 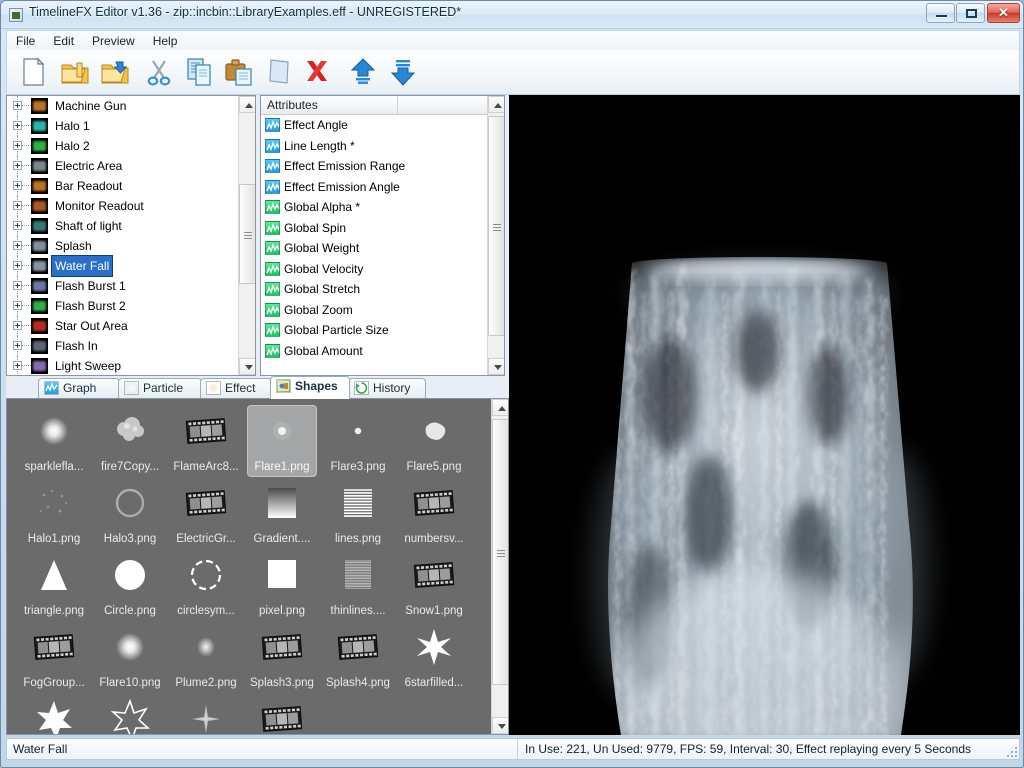 I want to click on shape-item: Plume2.png, so click(x=206, y=657).